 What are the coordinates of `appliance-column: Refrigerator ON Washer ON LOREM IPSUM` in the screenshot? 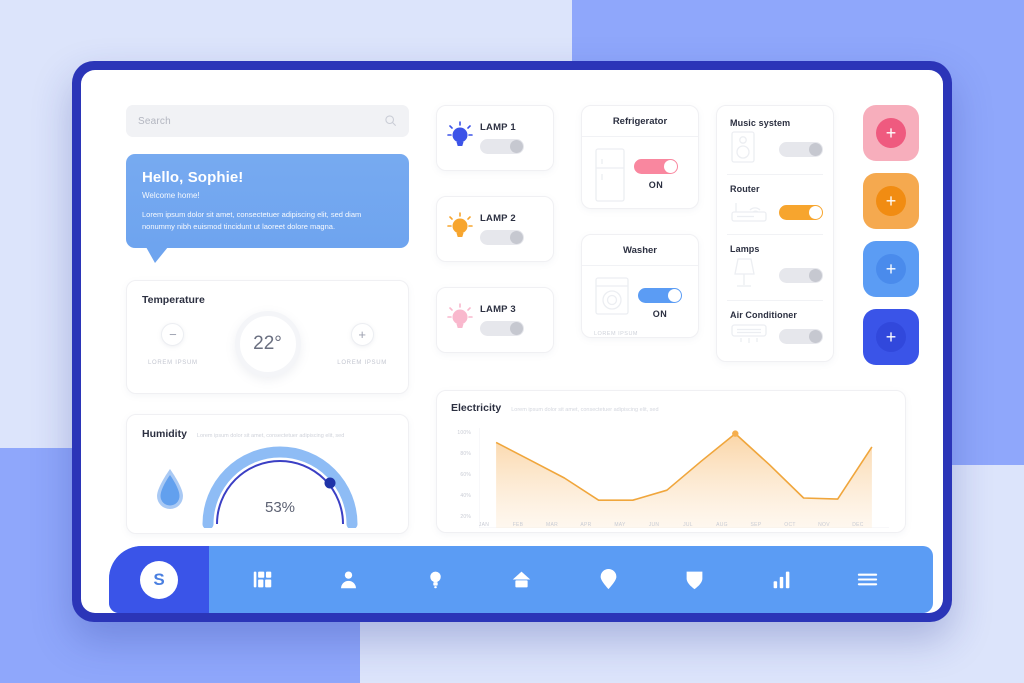 It's located at (640, 234).